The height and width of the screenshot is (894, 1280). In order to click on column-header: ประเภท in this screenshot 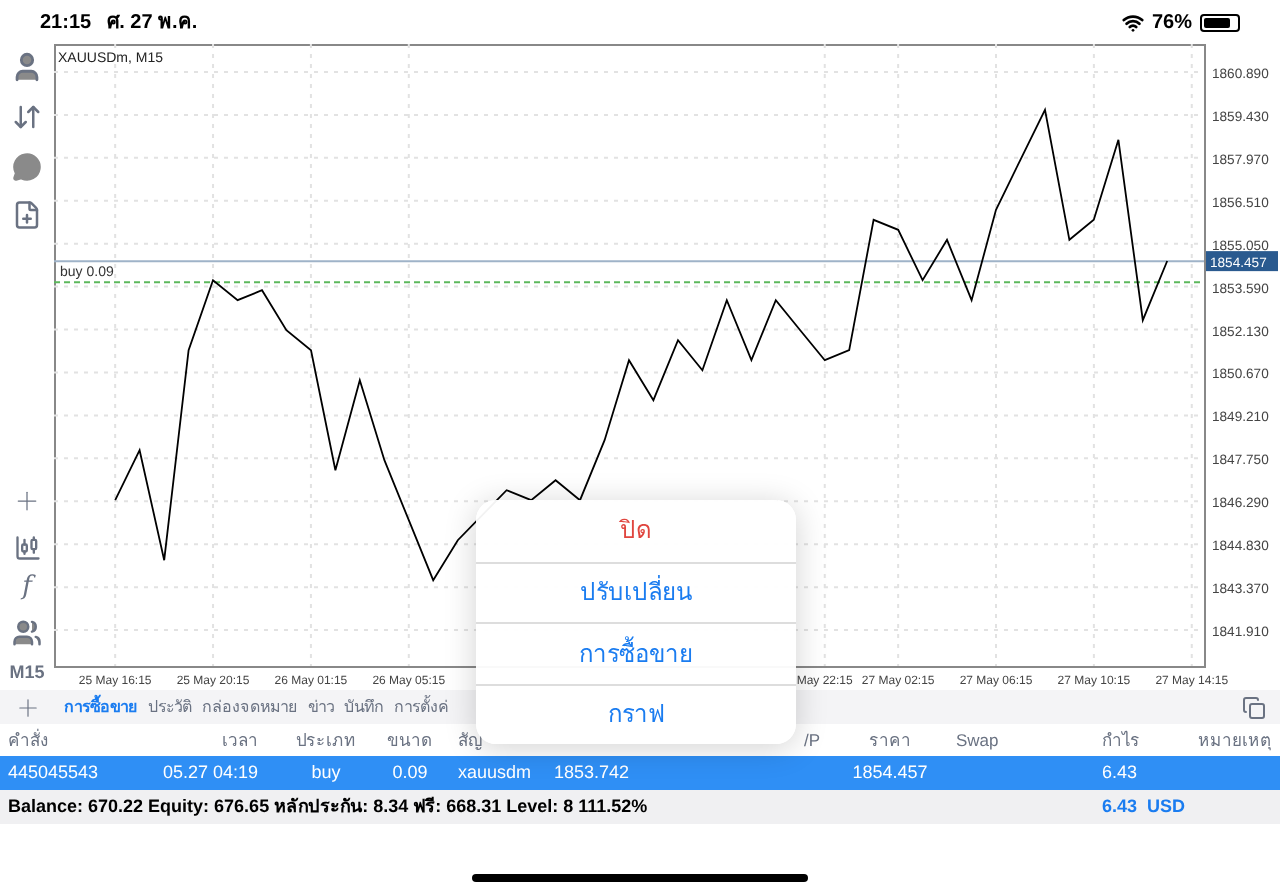, I will do `click(326, 739)`.